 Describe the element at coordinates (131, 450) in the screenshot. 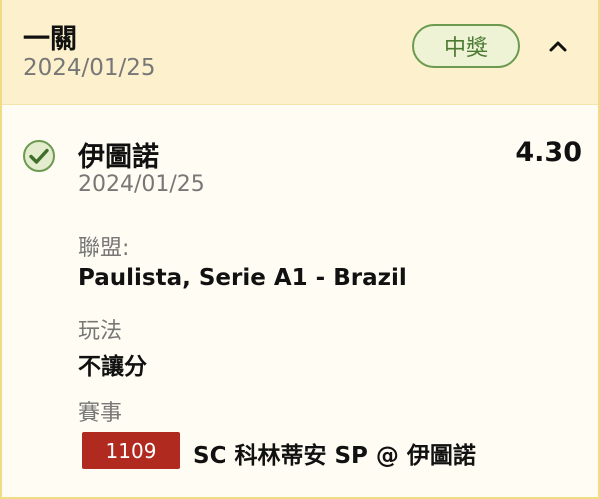

I see `event-id-badge: 1109` at that location.